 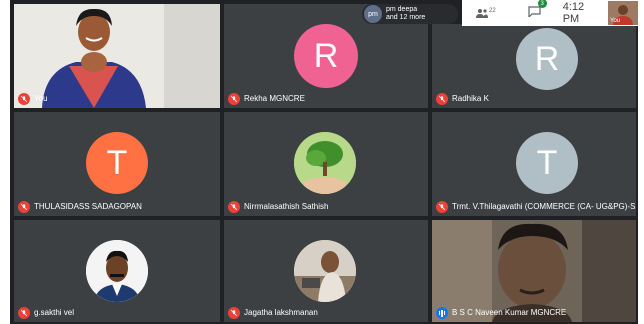 What do you see at coordinates (274, 98) in the screenshot?
I see `participant-name: Rekha MGNCRE` at bounding box center [274, 98].